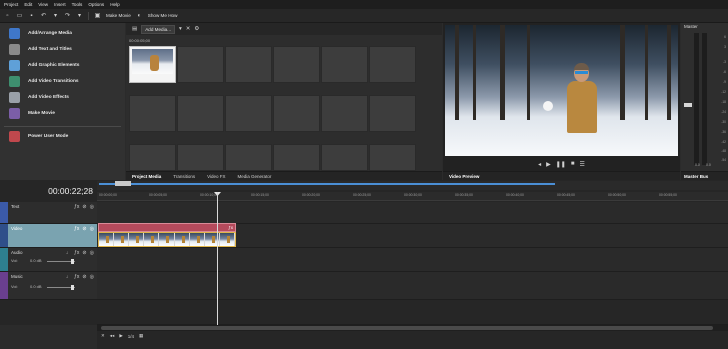 The height and width of the screenshot is (349, 728). Describe the element at coordinates (48, 260) in the screenshot. I see `track-header-audio: Audio ♩ ƒx ⊘ ◎ Vol: 0.0 dB` at that location.